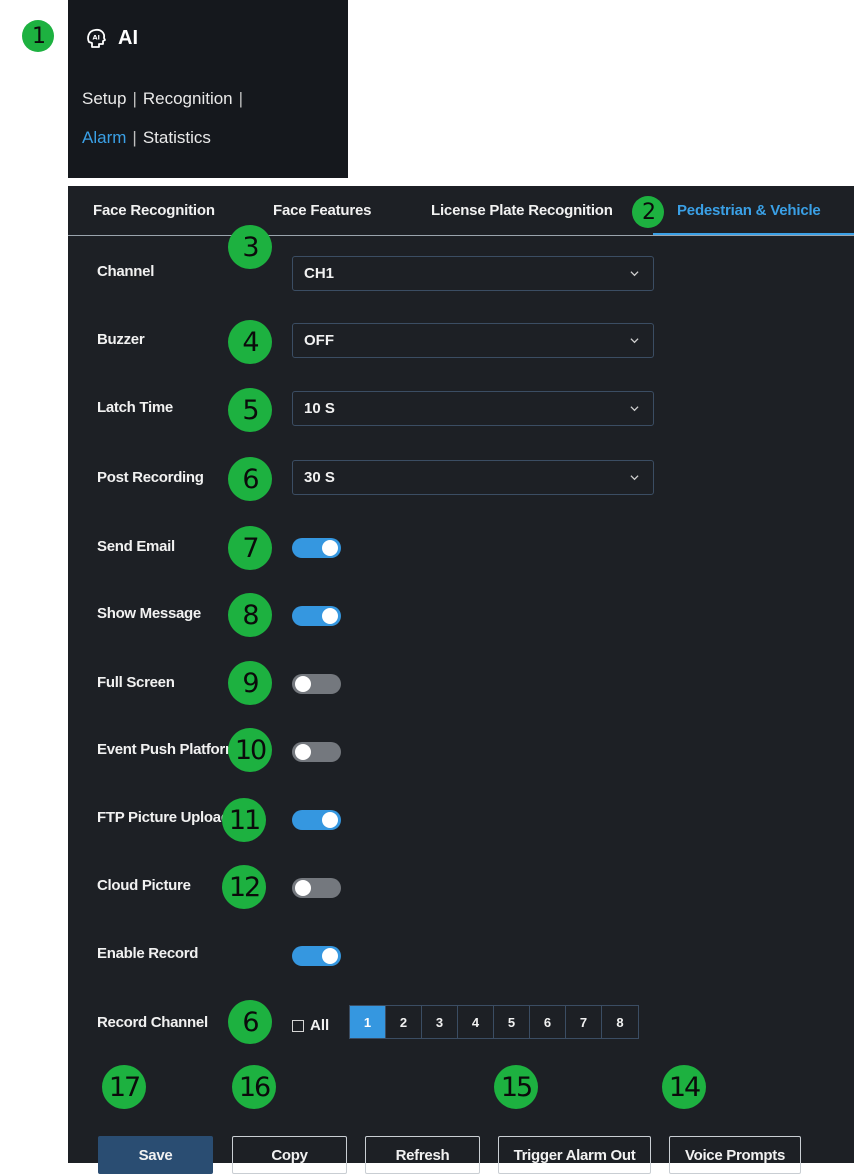  What do you see at coordinates (319, 408) in the screenshot?
I see `latch-time-value: 10 S` at bounding box center [319, 408].